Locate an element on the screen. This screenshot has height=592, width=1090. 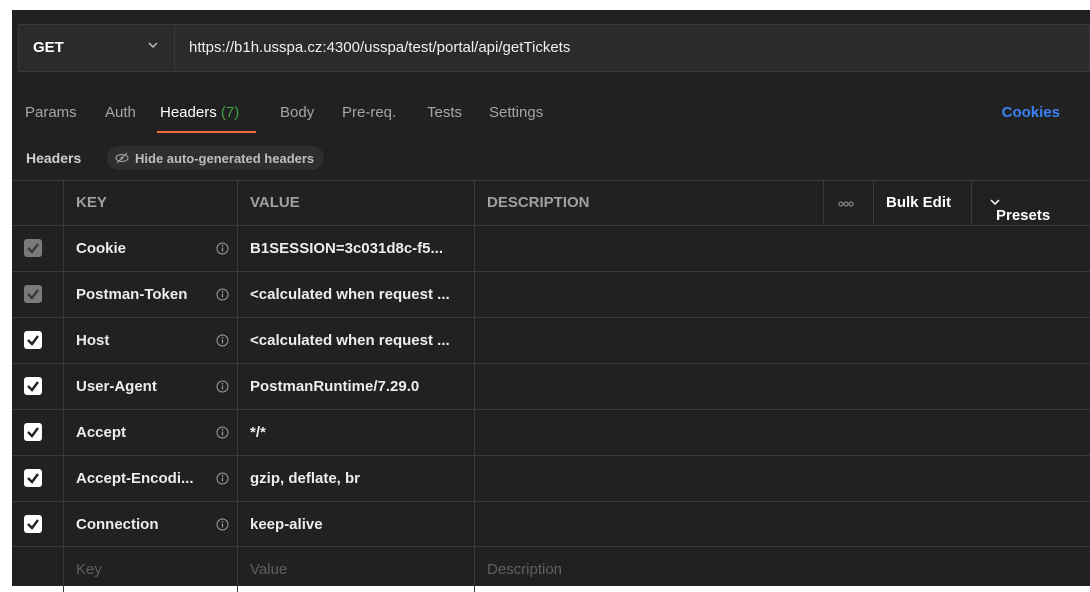
hide-auto-headers-label: Hide auto-generated headers is located at coordinates (225, 158).